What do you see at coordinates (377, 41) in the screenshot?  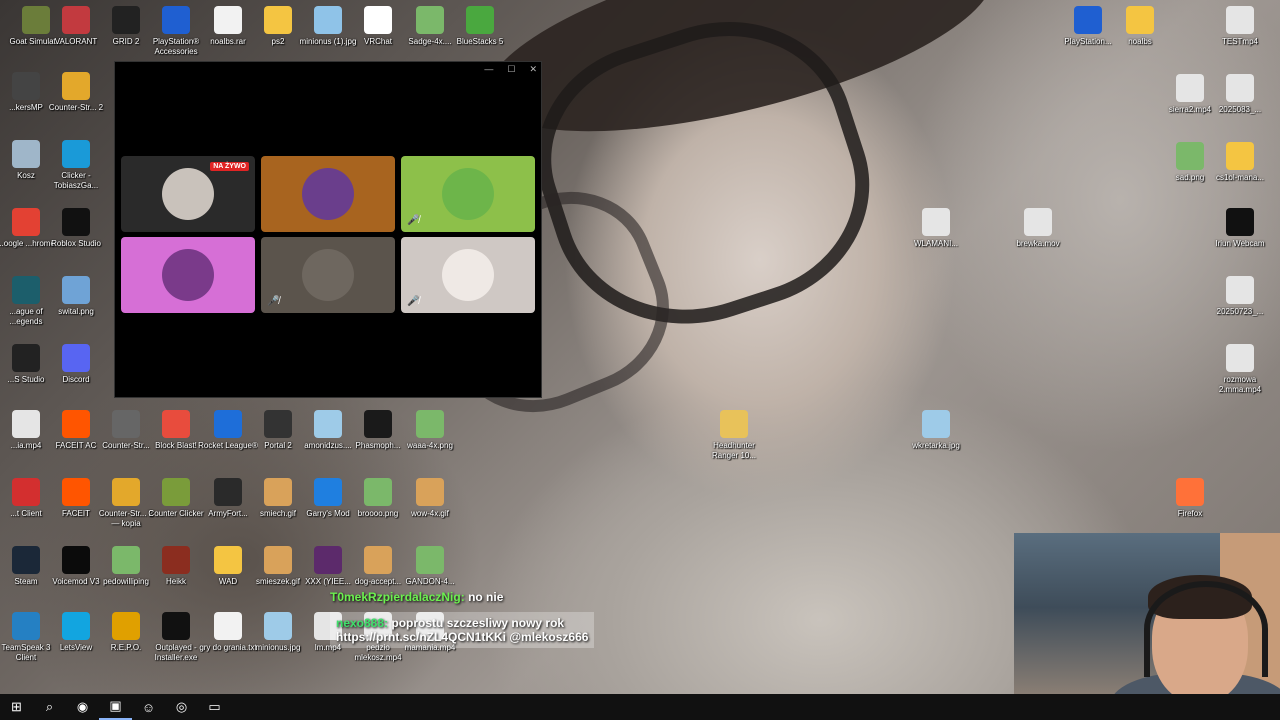 I see `desktop-icon-label: VRChat` at bounding box center [377, 41].